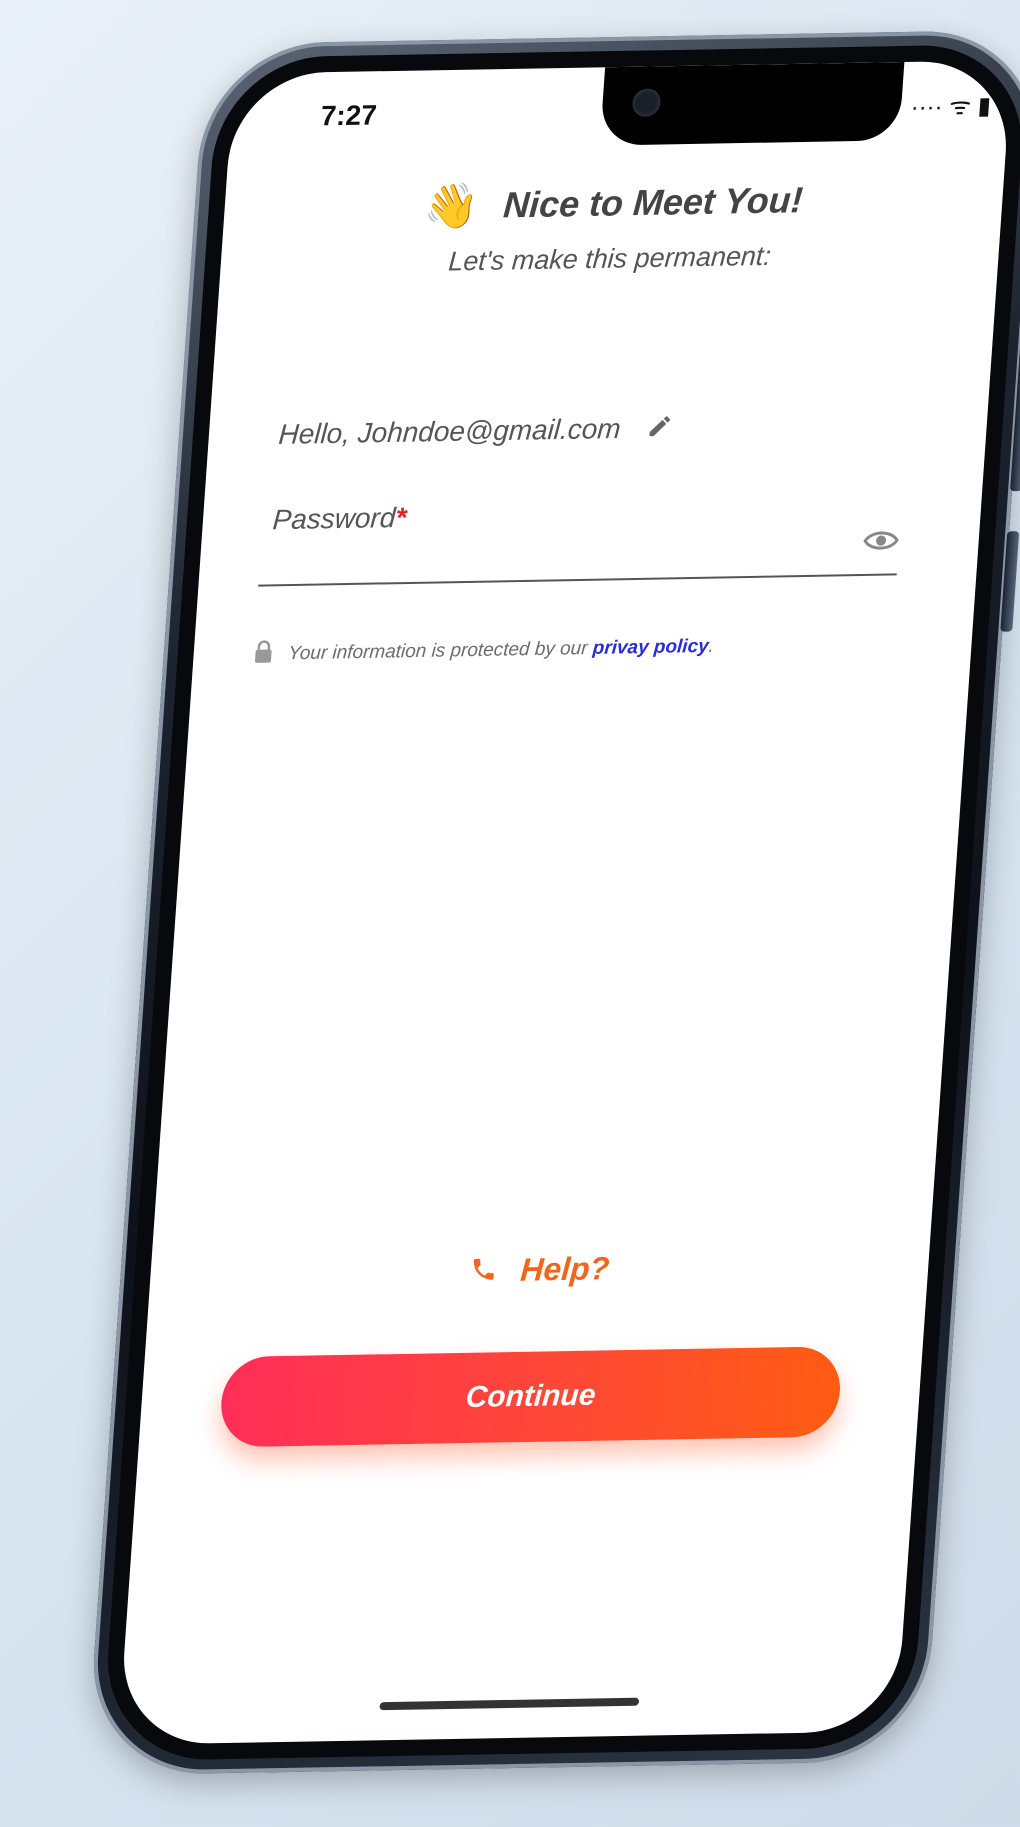  Describe the element at coordinates (509, 1704) in the screenshot. I see `home-indicator` at that location.